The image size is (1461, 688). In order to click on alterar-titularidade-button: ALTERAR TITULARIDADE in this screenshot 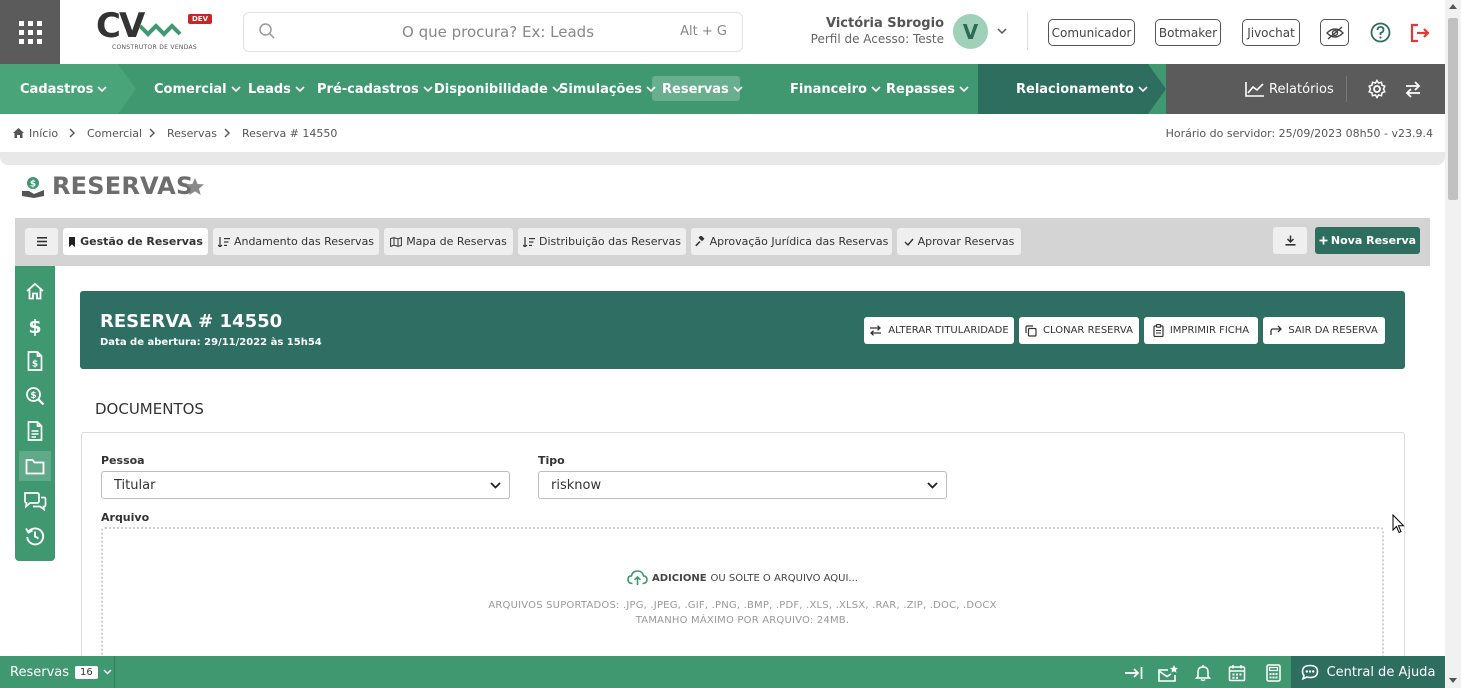, I will do `click(939, 330)`.